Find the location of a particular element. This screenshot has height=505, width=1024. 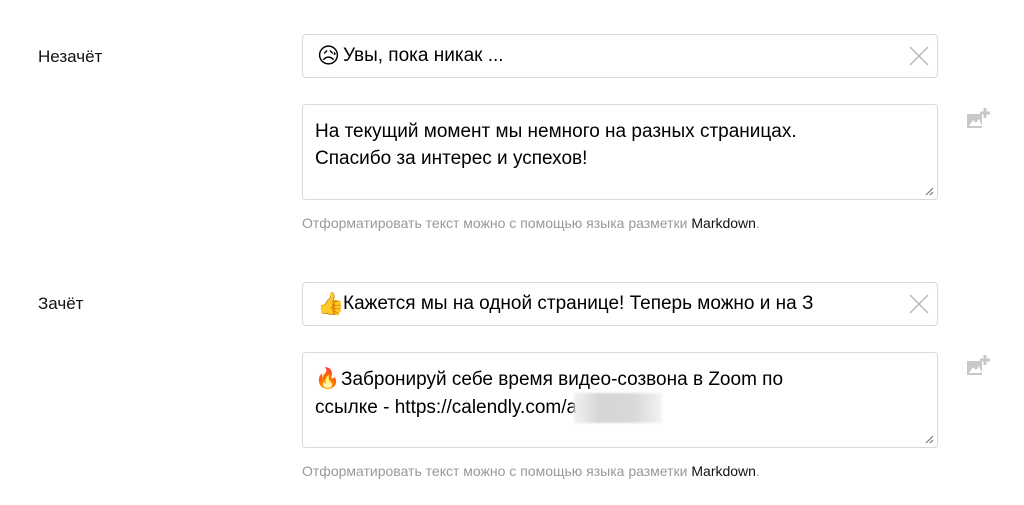

thumbs-up-emoji: 👍 is located at coordinates (331, 303).